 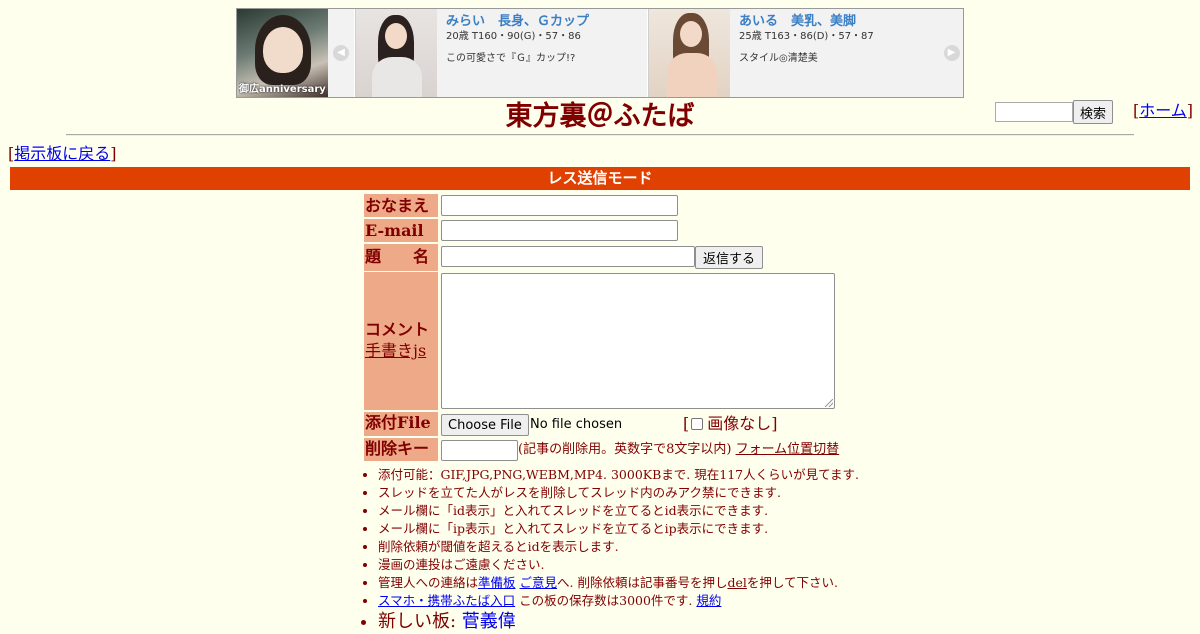 I want to click on no-image-option: [ 画像なし ], so click(x=730, y=424).